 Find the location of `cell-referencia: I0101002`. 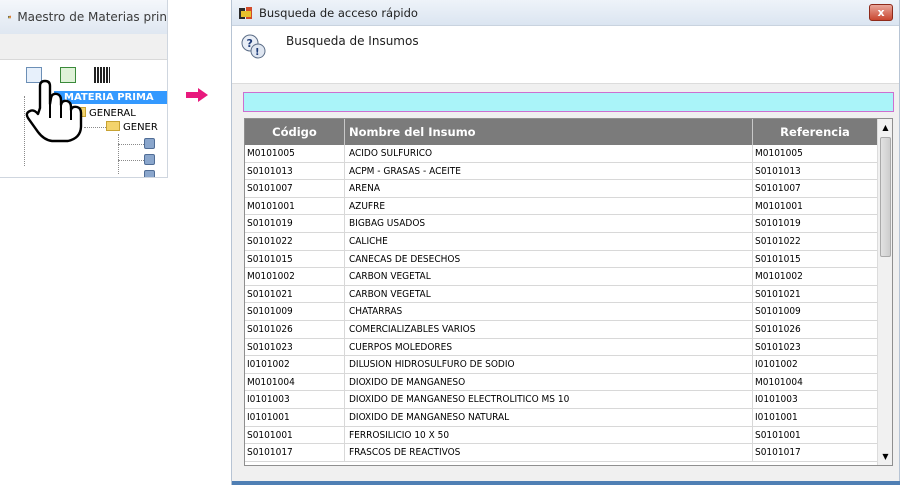

cell-referencia: I0101002 is located at coordinates (815, 364).